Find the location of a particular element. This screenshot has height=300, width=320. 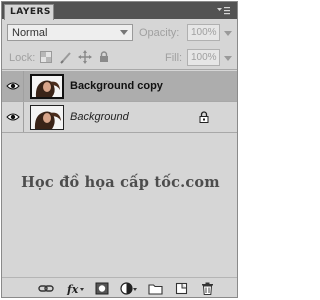

lock-row: Lock: Fill: 100% is located at coordinates (119, 58).